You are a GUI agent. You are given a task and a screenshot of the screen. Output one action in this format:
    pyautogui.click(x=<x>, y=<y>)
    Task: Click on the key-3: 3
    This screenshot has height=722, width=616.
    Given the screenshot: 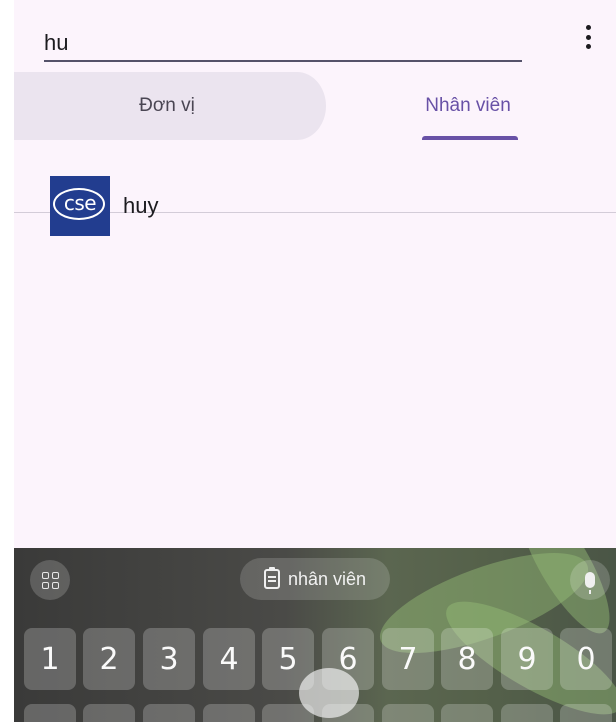 What is the action you would take?
    pyautogui.click(x=169, y=659)
    